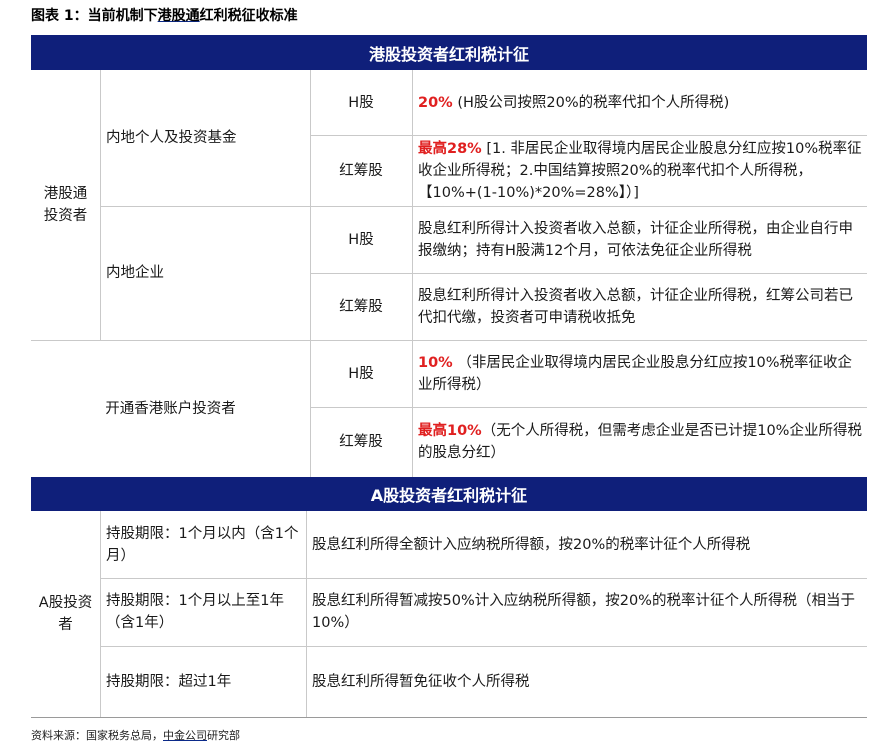 This screenshot has width=896, height=756. I want to click on holding-period: 持股期限：1个月以内（含1个月）, so click(203, 544).